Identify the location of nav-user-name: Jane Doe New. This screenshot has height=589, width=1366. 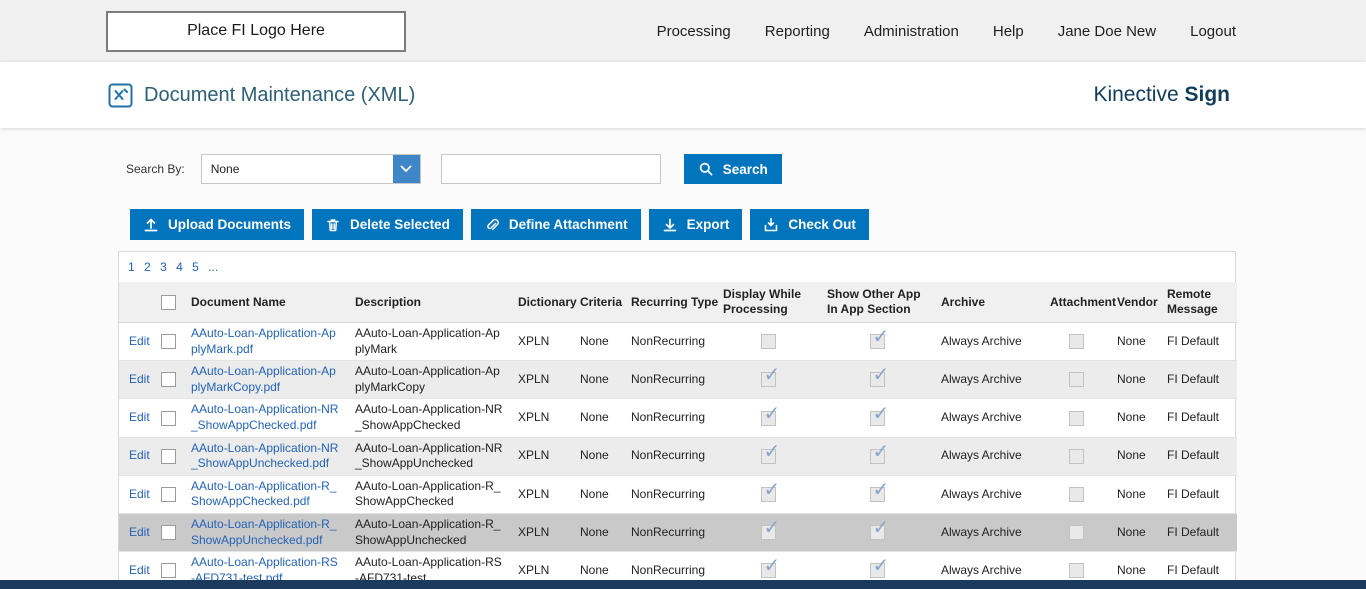
(1107, 31).